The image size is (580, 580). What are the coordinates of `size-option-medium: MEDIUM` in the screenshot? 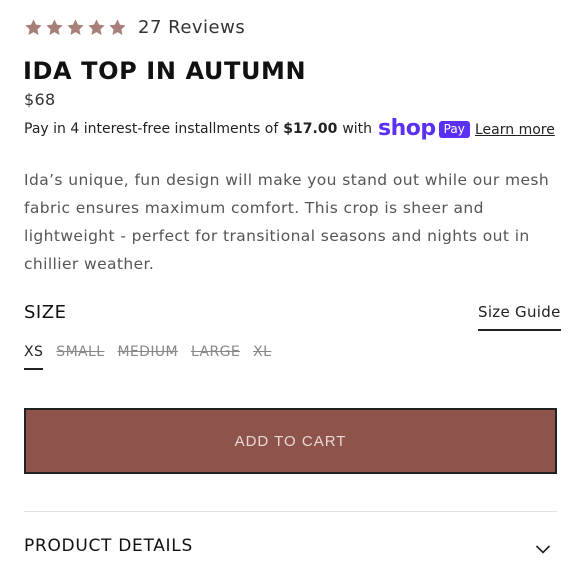 It's located at (147, 357).